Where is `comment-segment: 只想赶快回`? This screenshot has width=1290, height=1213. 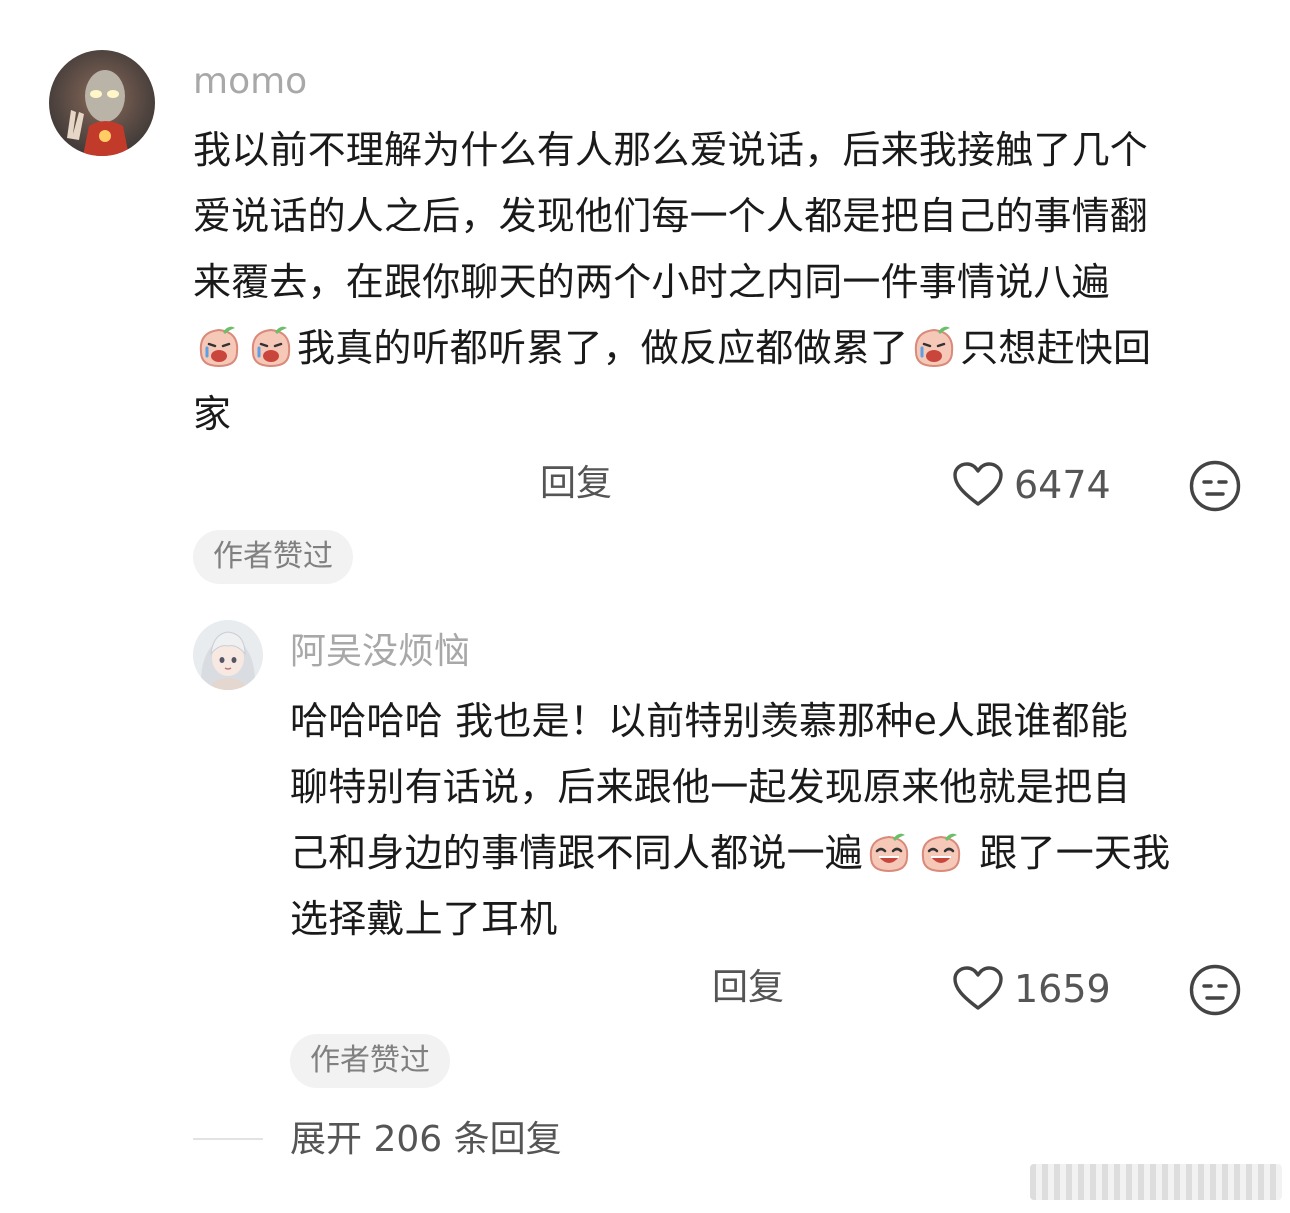
comment-segment: 只想赶快回 is located at coordinates (1056, 348).